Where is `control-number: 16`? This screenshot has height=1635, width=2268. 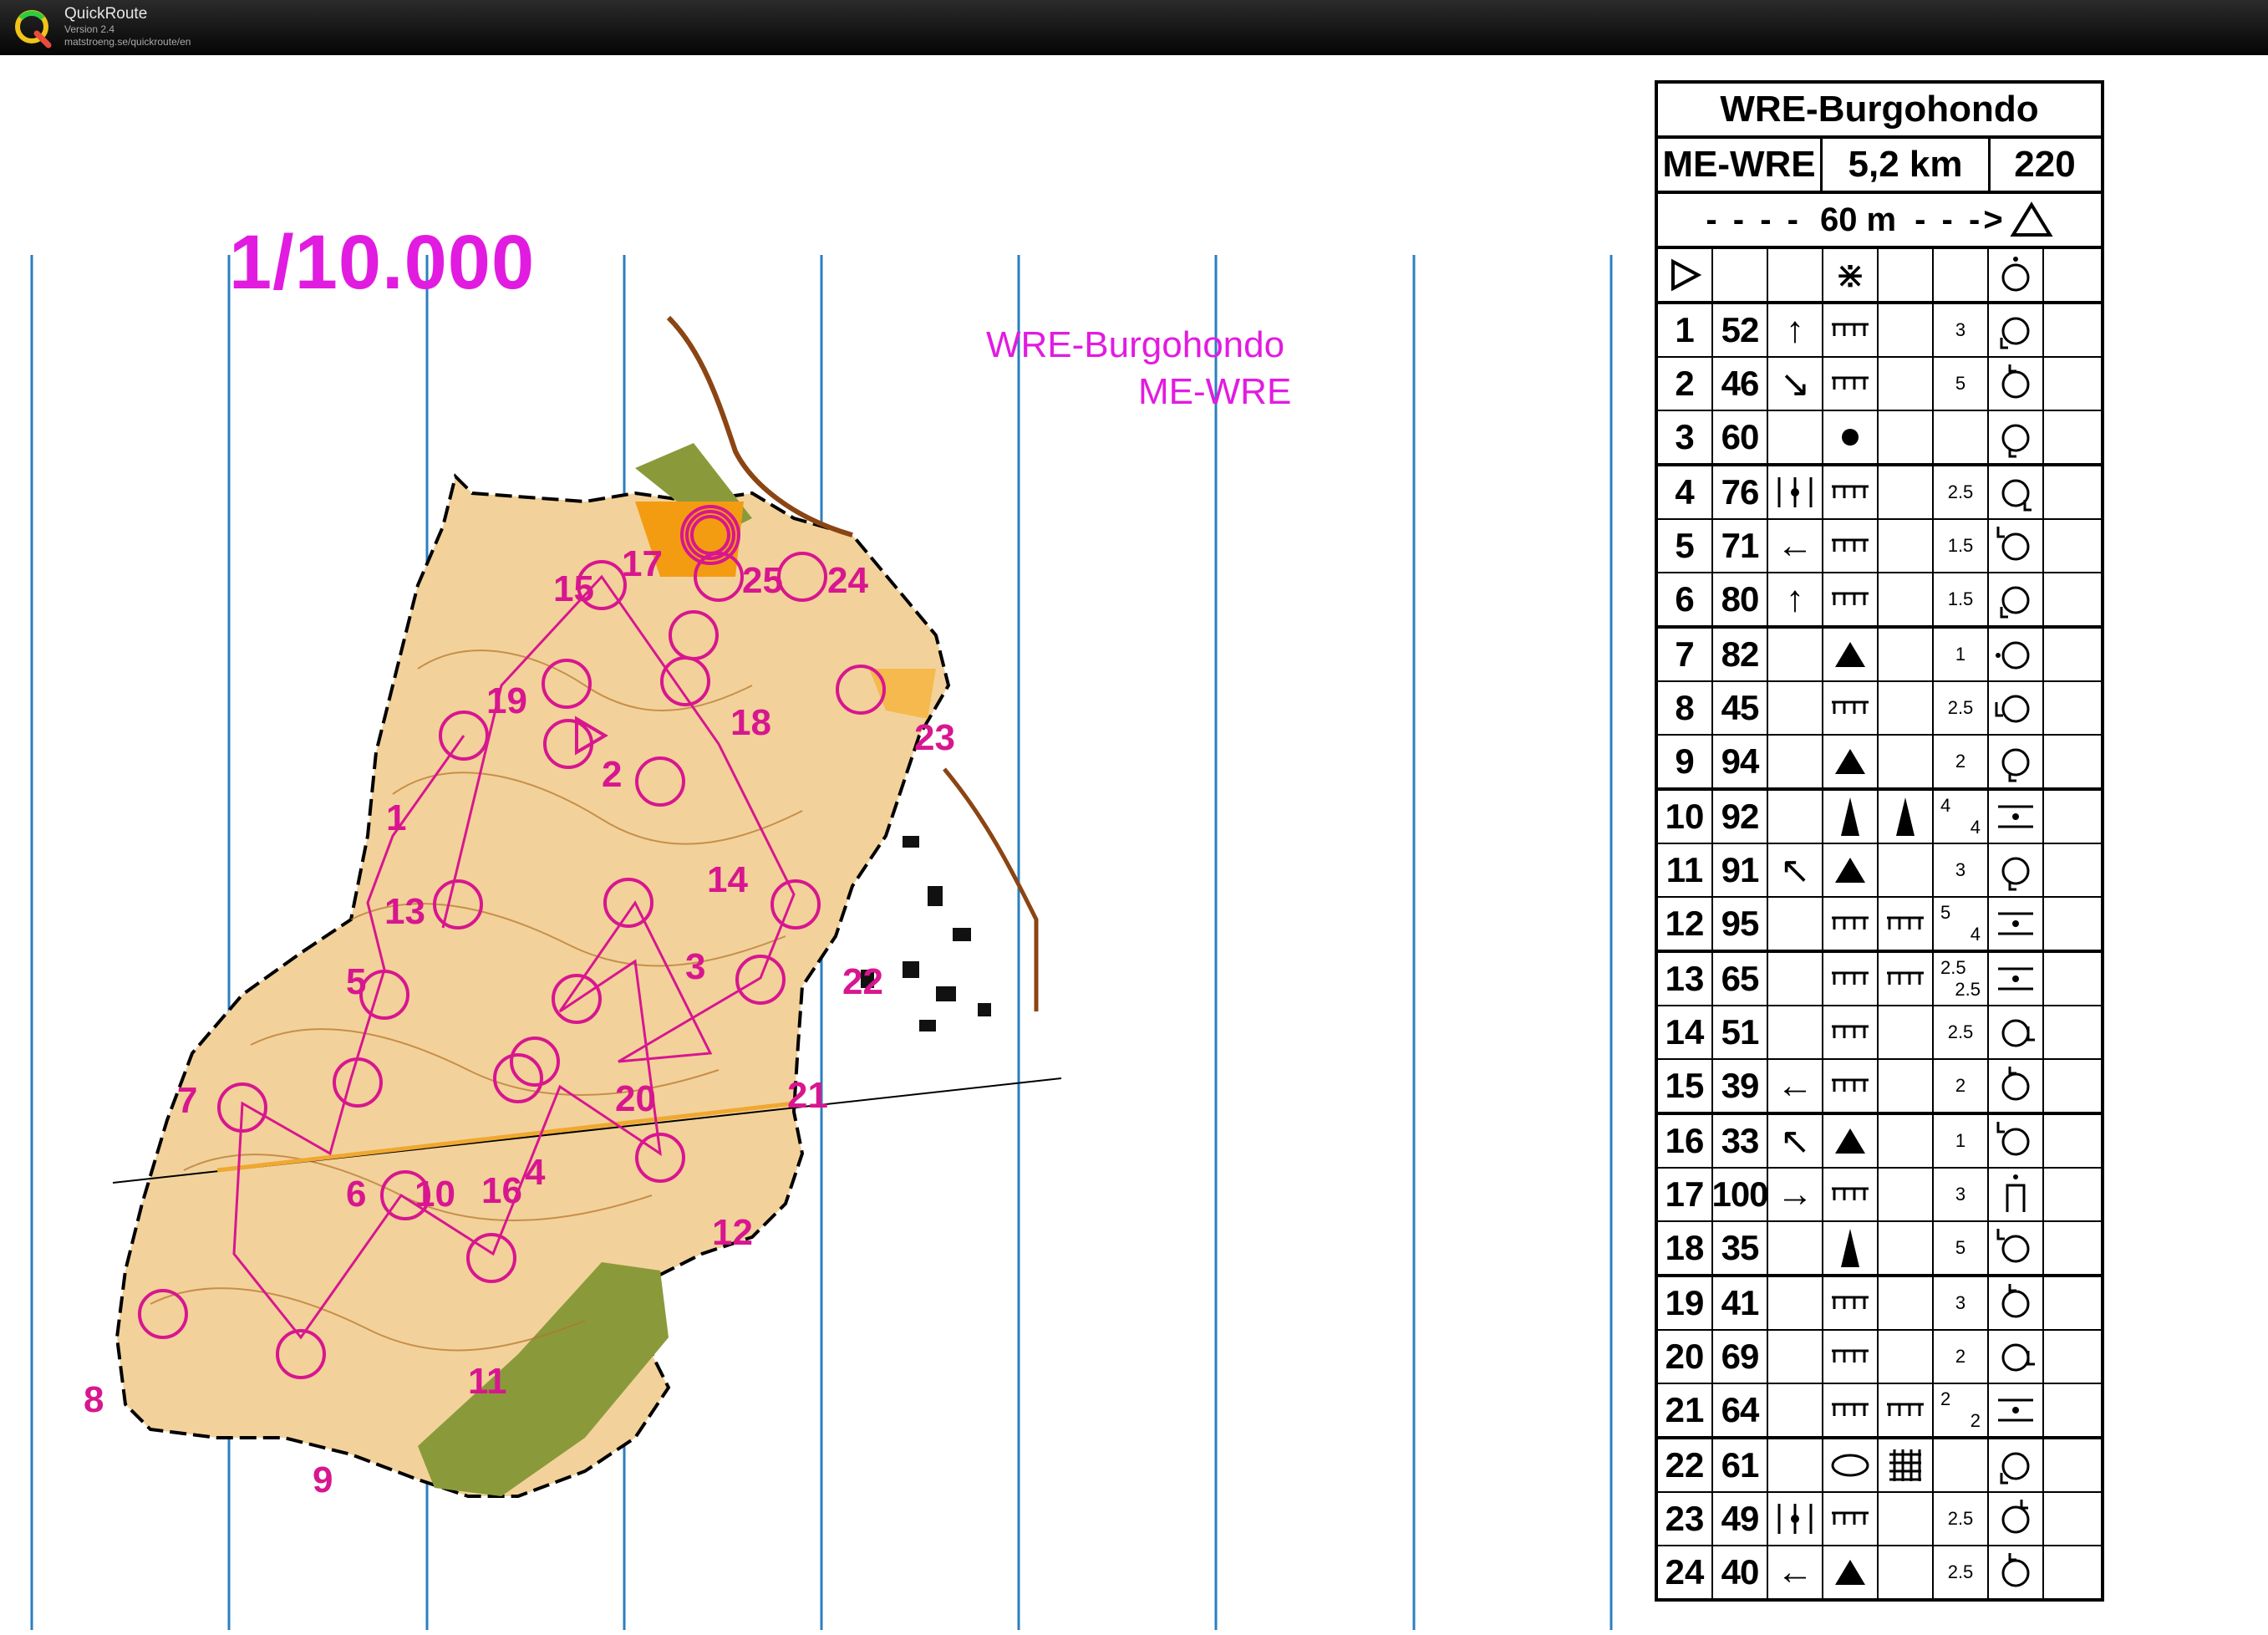 control-number: 16 is located at coordinates (1685, 1141).